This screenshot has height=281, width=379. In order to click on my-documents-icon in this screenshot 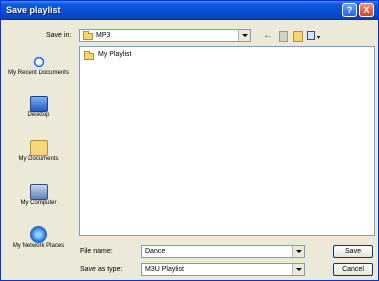, I will do `click(38, 148)`.